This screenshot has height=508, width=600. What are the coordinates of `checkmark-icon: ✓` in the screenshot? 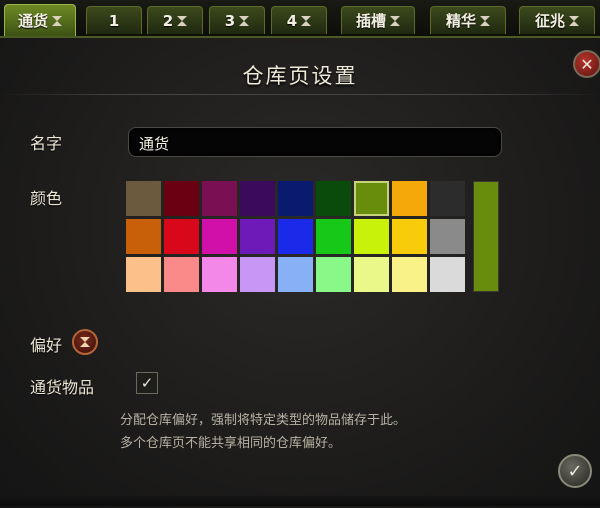 It's located at (147, 383).